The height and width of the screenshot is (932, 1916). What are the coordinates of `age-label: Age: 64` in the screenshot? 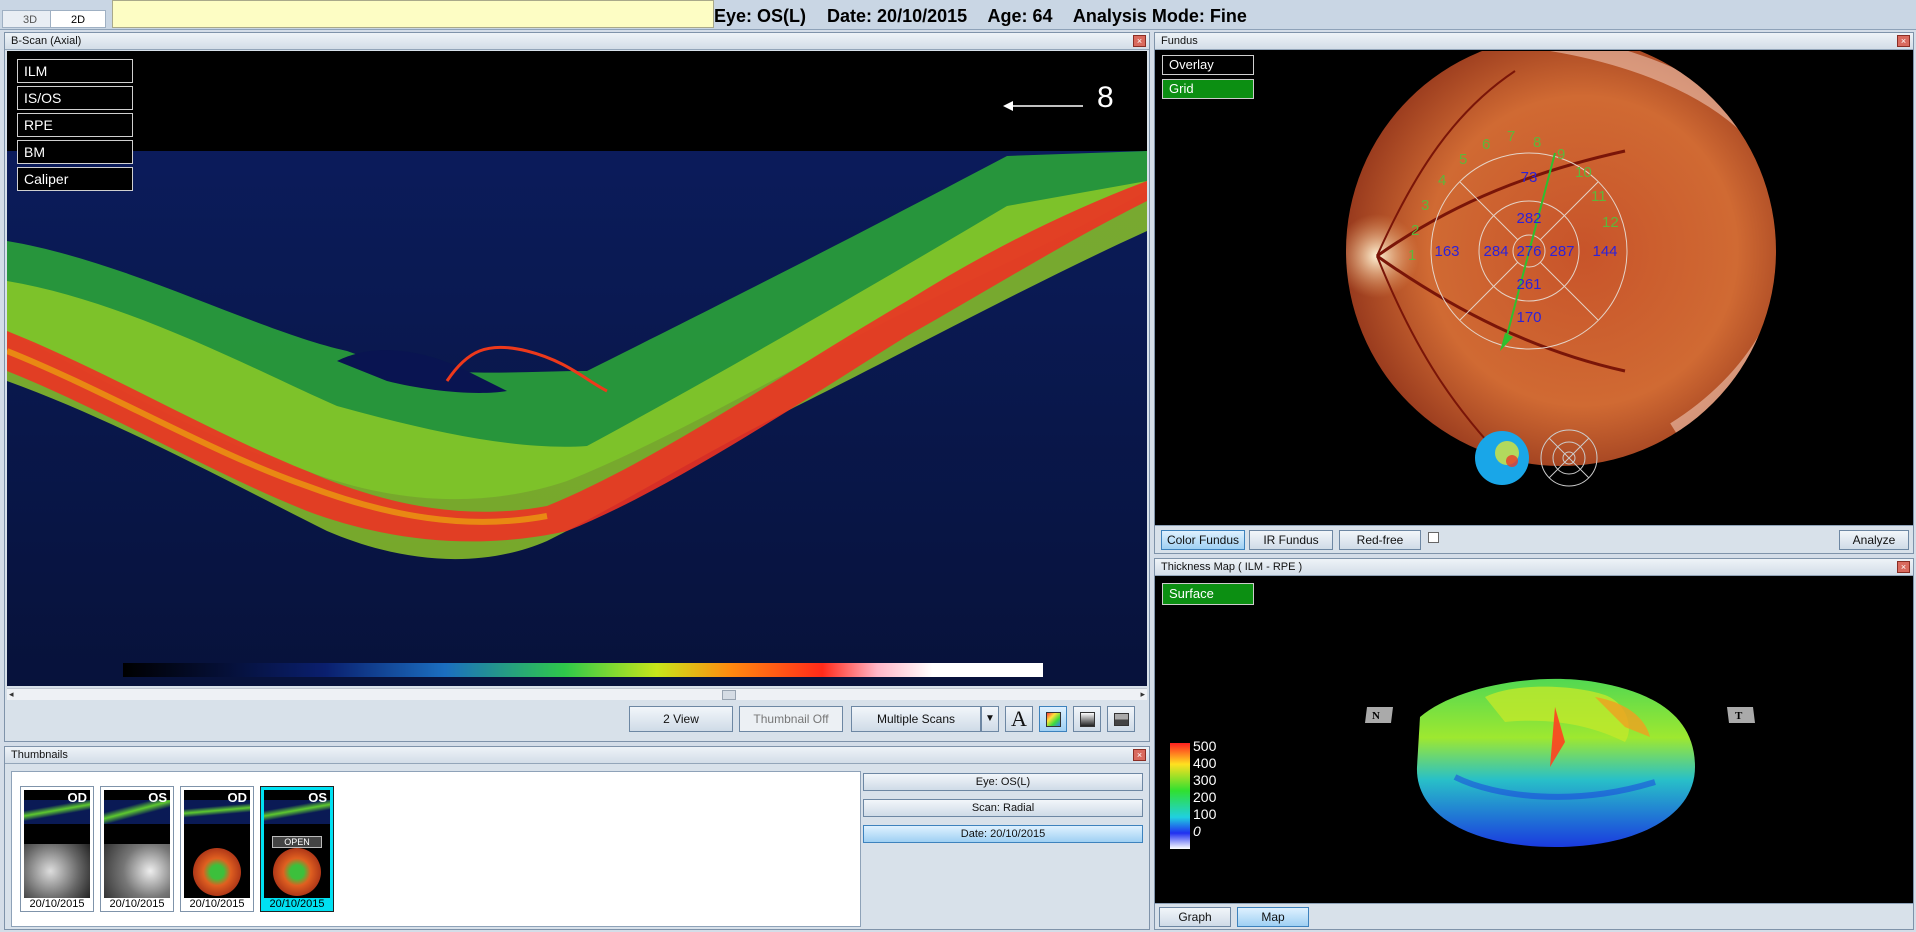 It's located at (1020, 16).